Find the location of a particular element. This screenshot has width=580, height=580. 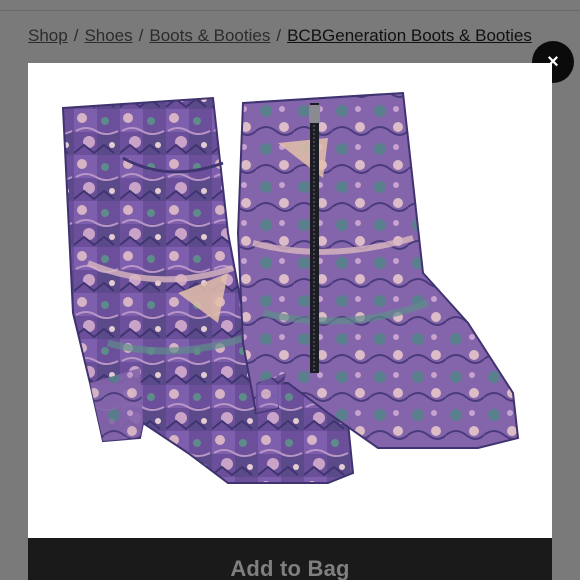

header-divider is located at coordinates (290, 10).